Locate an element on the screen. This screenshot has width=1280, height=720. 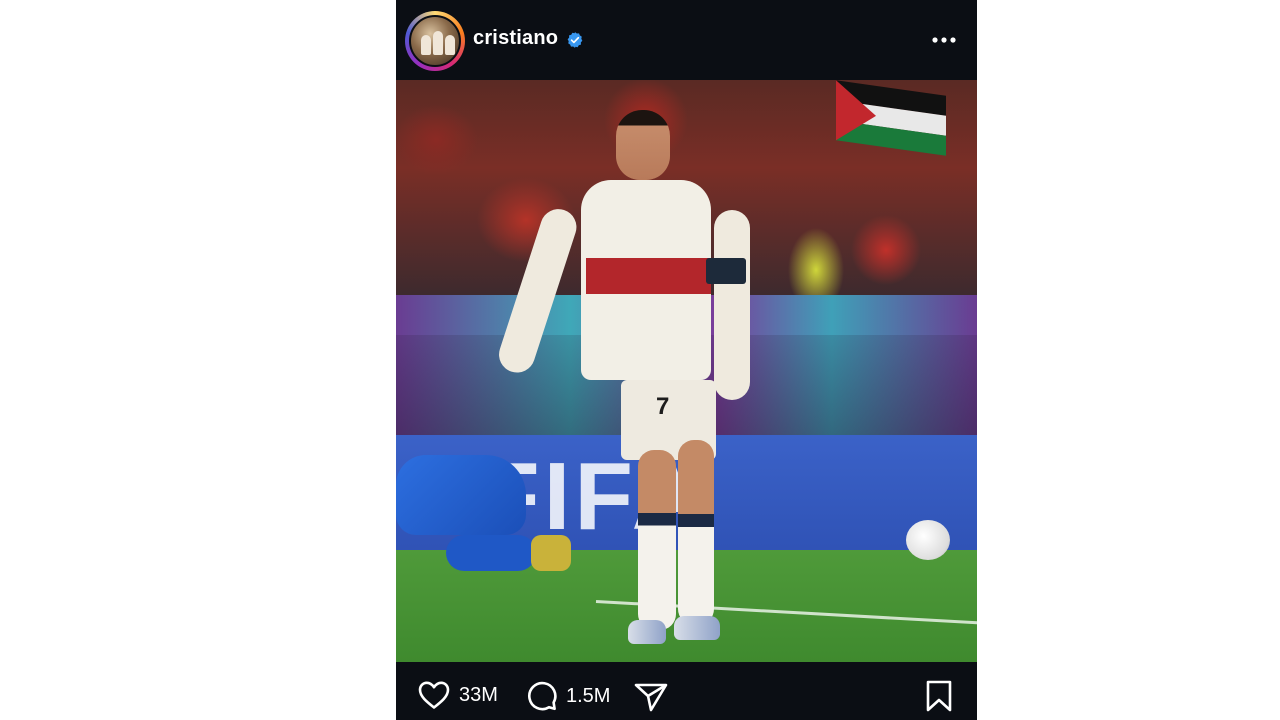
avatar is located at coordinates (435, 41).